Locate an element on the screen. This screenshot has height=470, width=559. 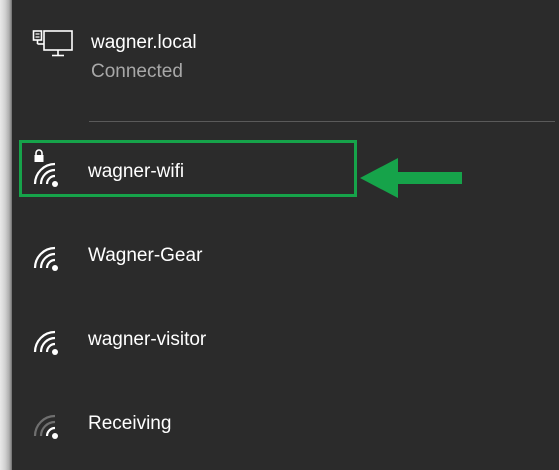
network-name: Wagner-Gear is located at coordinates (145, 255).